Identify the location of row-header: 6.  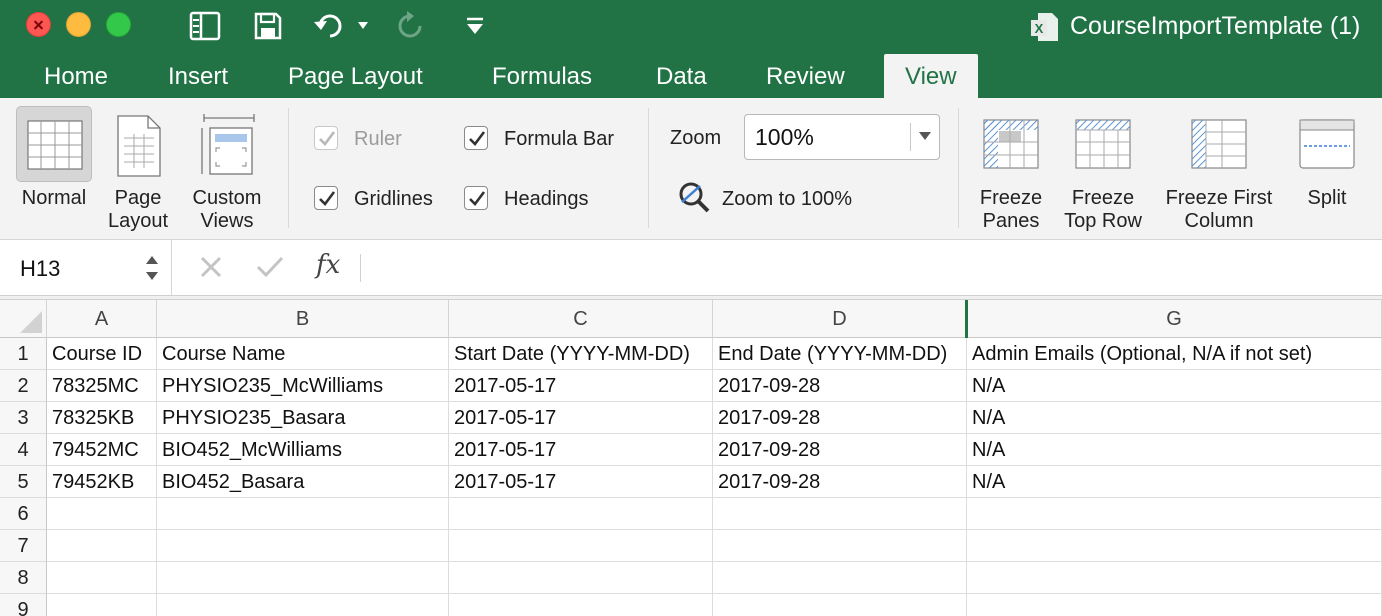
(23, 514).